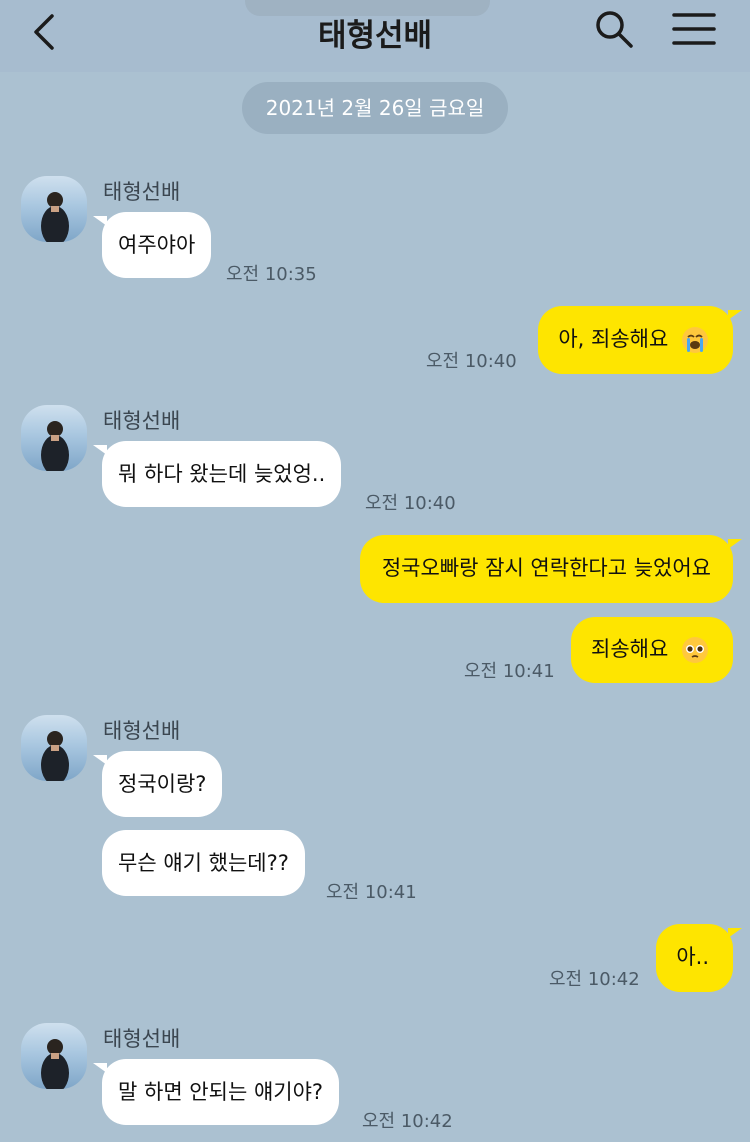  I want to click on message-bubble: 무슨 얘기 했는데??, so click(203, 863).